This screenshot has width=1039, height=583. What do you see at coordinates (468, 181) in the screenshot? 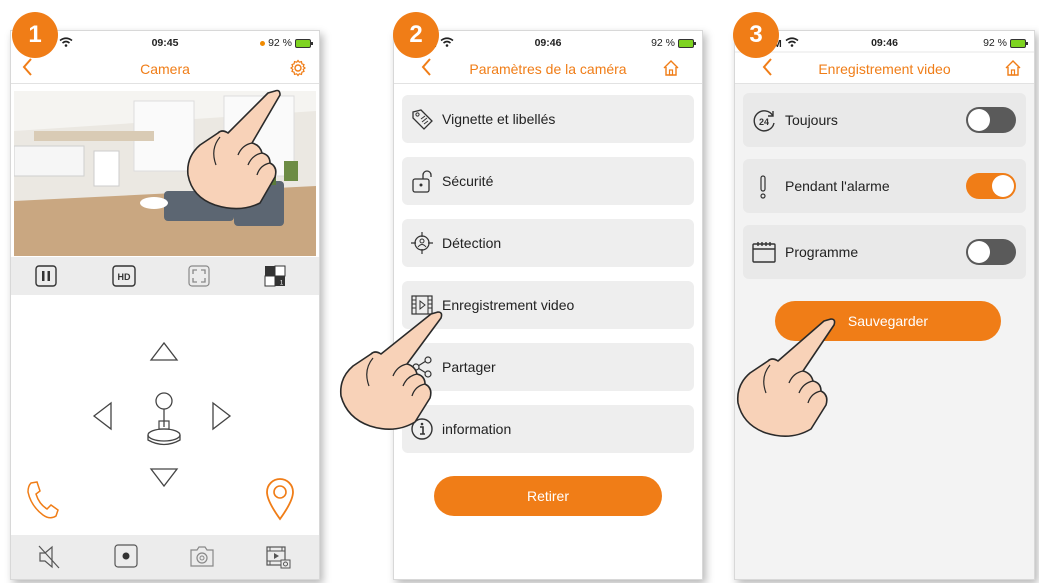
I see `menu-item-label: Sécurité` at bounding box center [468, 181].